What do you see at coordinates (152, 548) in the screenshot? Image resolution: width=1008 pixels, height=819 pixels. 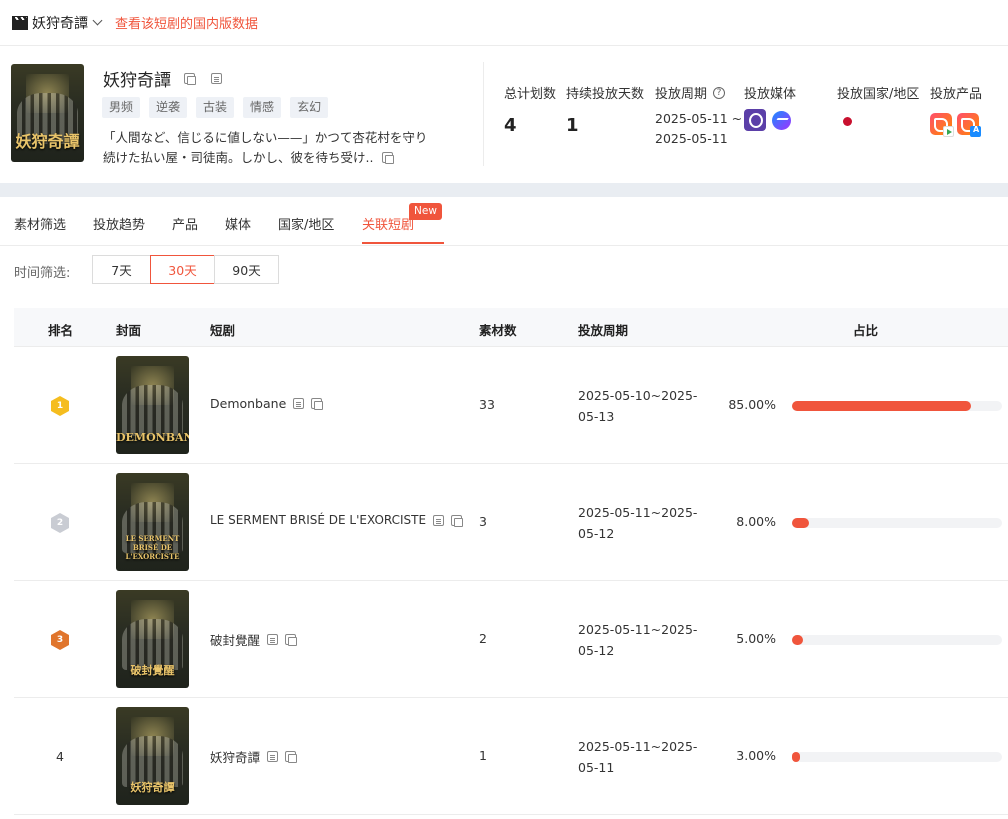 I see `cover-title: LE SERMENT BRISÉ DE L'EXORCISTE` at bounding box center [152, 548].